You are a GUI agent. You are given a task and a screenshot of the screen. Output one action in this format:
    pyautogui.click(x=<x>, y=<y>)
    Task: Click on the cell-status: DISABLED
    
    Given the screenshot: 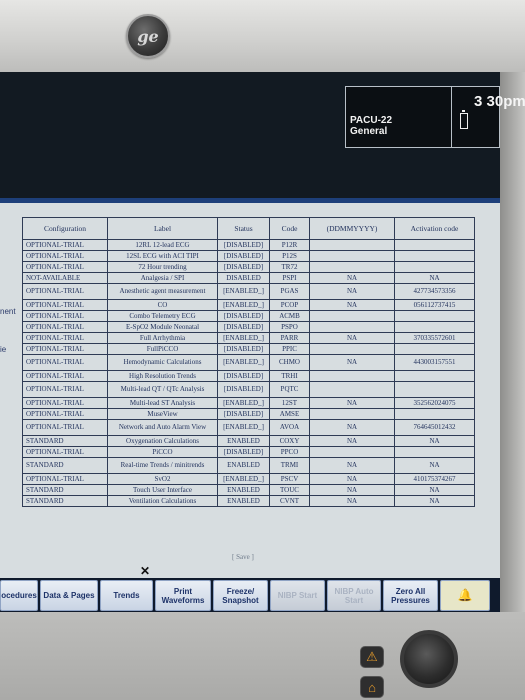 What is the action you would take?
    pyautogui.click(x=243, y=278)
    